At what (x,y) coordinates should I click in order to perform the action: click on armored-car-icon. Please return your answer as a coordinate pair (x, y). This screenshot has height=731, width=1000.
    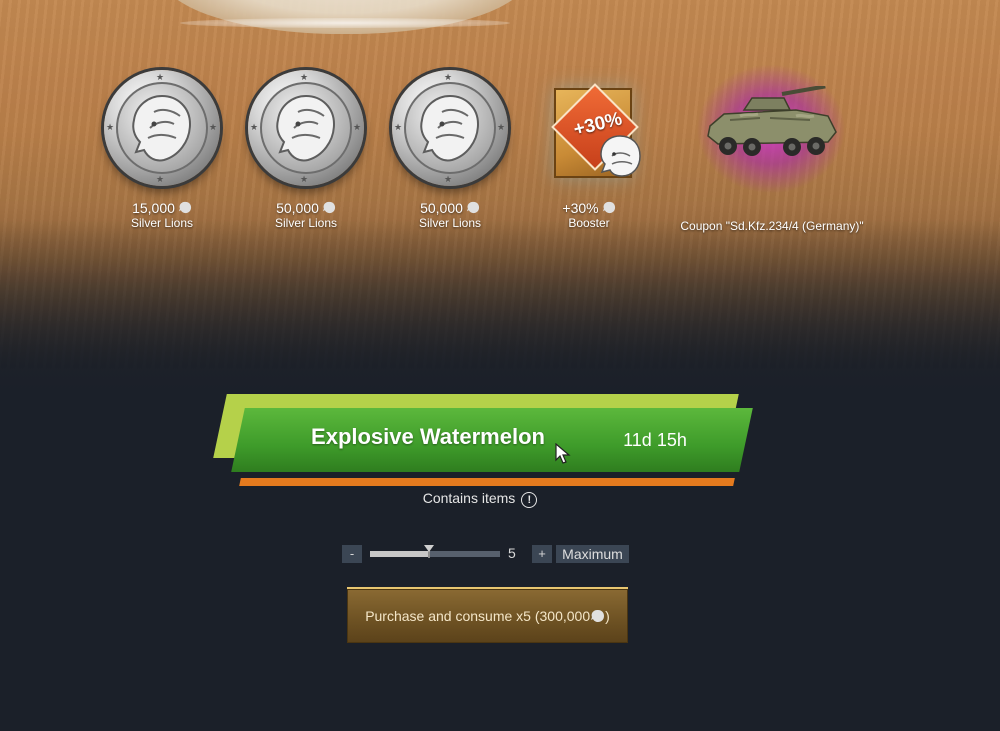
    Looking at the image, I should click on (772, 121).